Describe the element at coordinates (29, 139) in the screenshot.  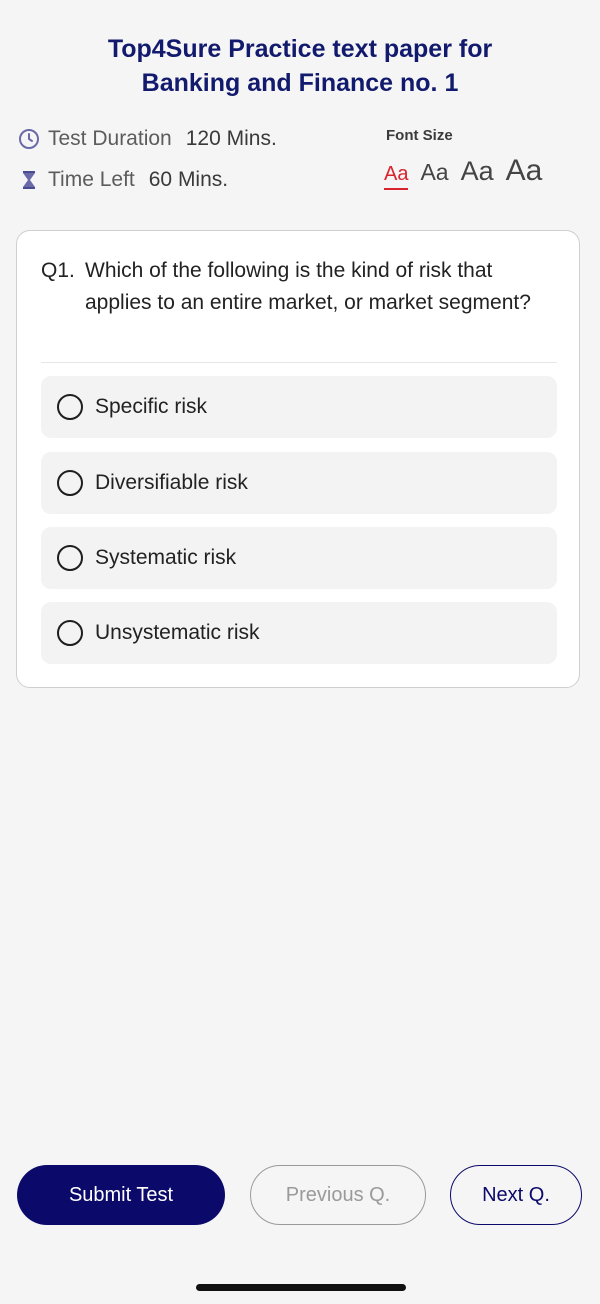
I see `clock-icon` at that location.